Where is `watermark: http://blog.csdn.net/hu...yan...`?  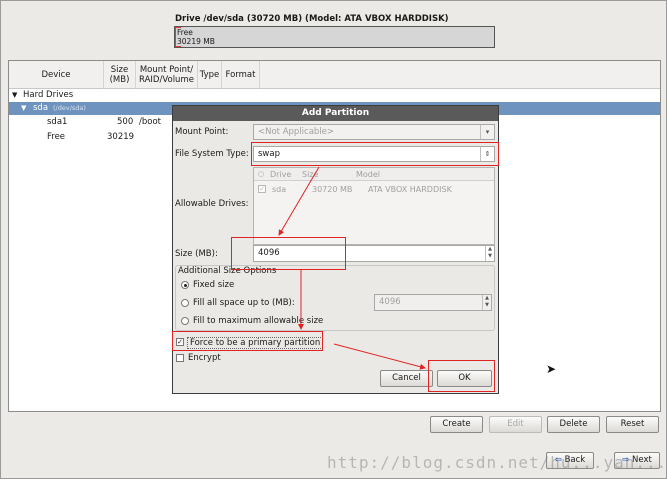 watermark: http://blog.csdn.net/hu...yan... is located at coordinates (497, 462).